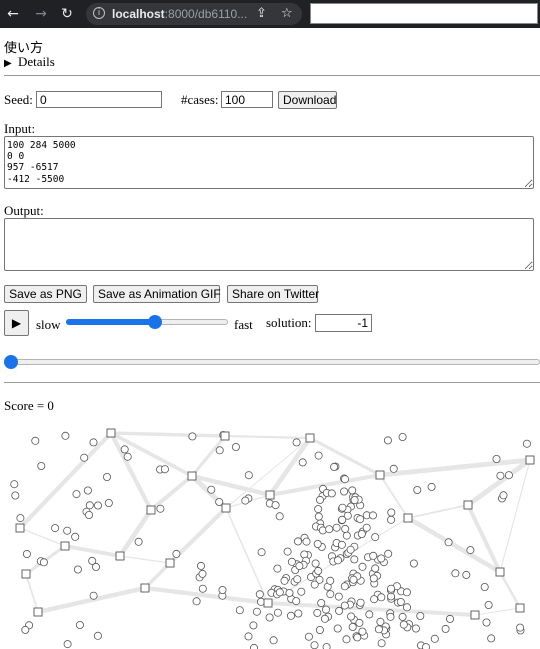 The image size is (540, 649). I want to click on seed-input, so click(99, 99).